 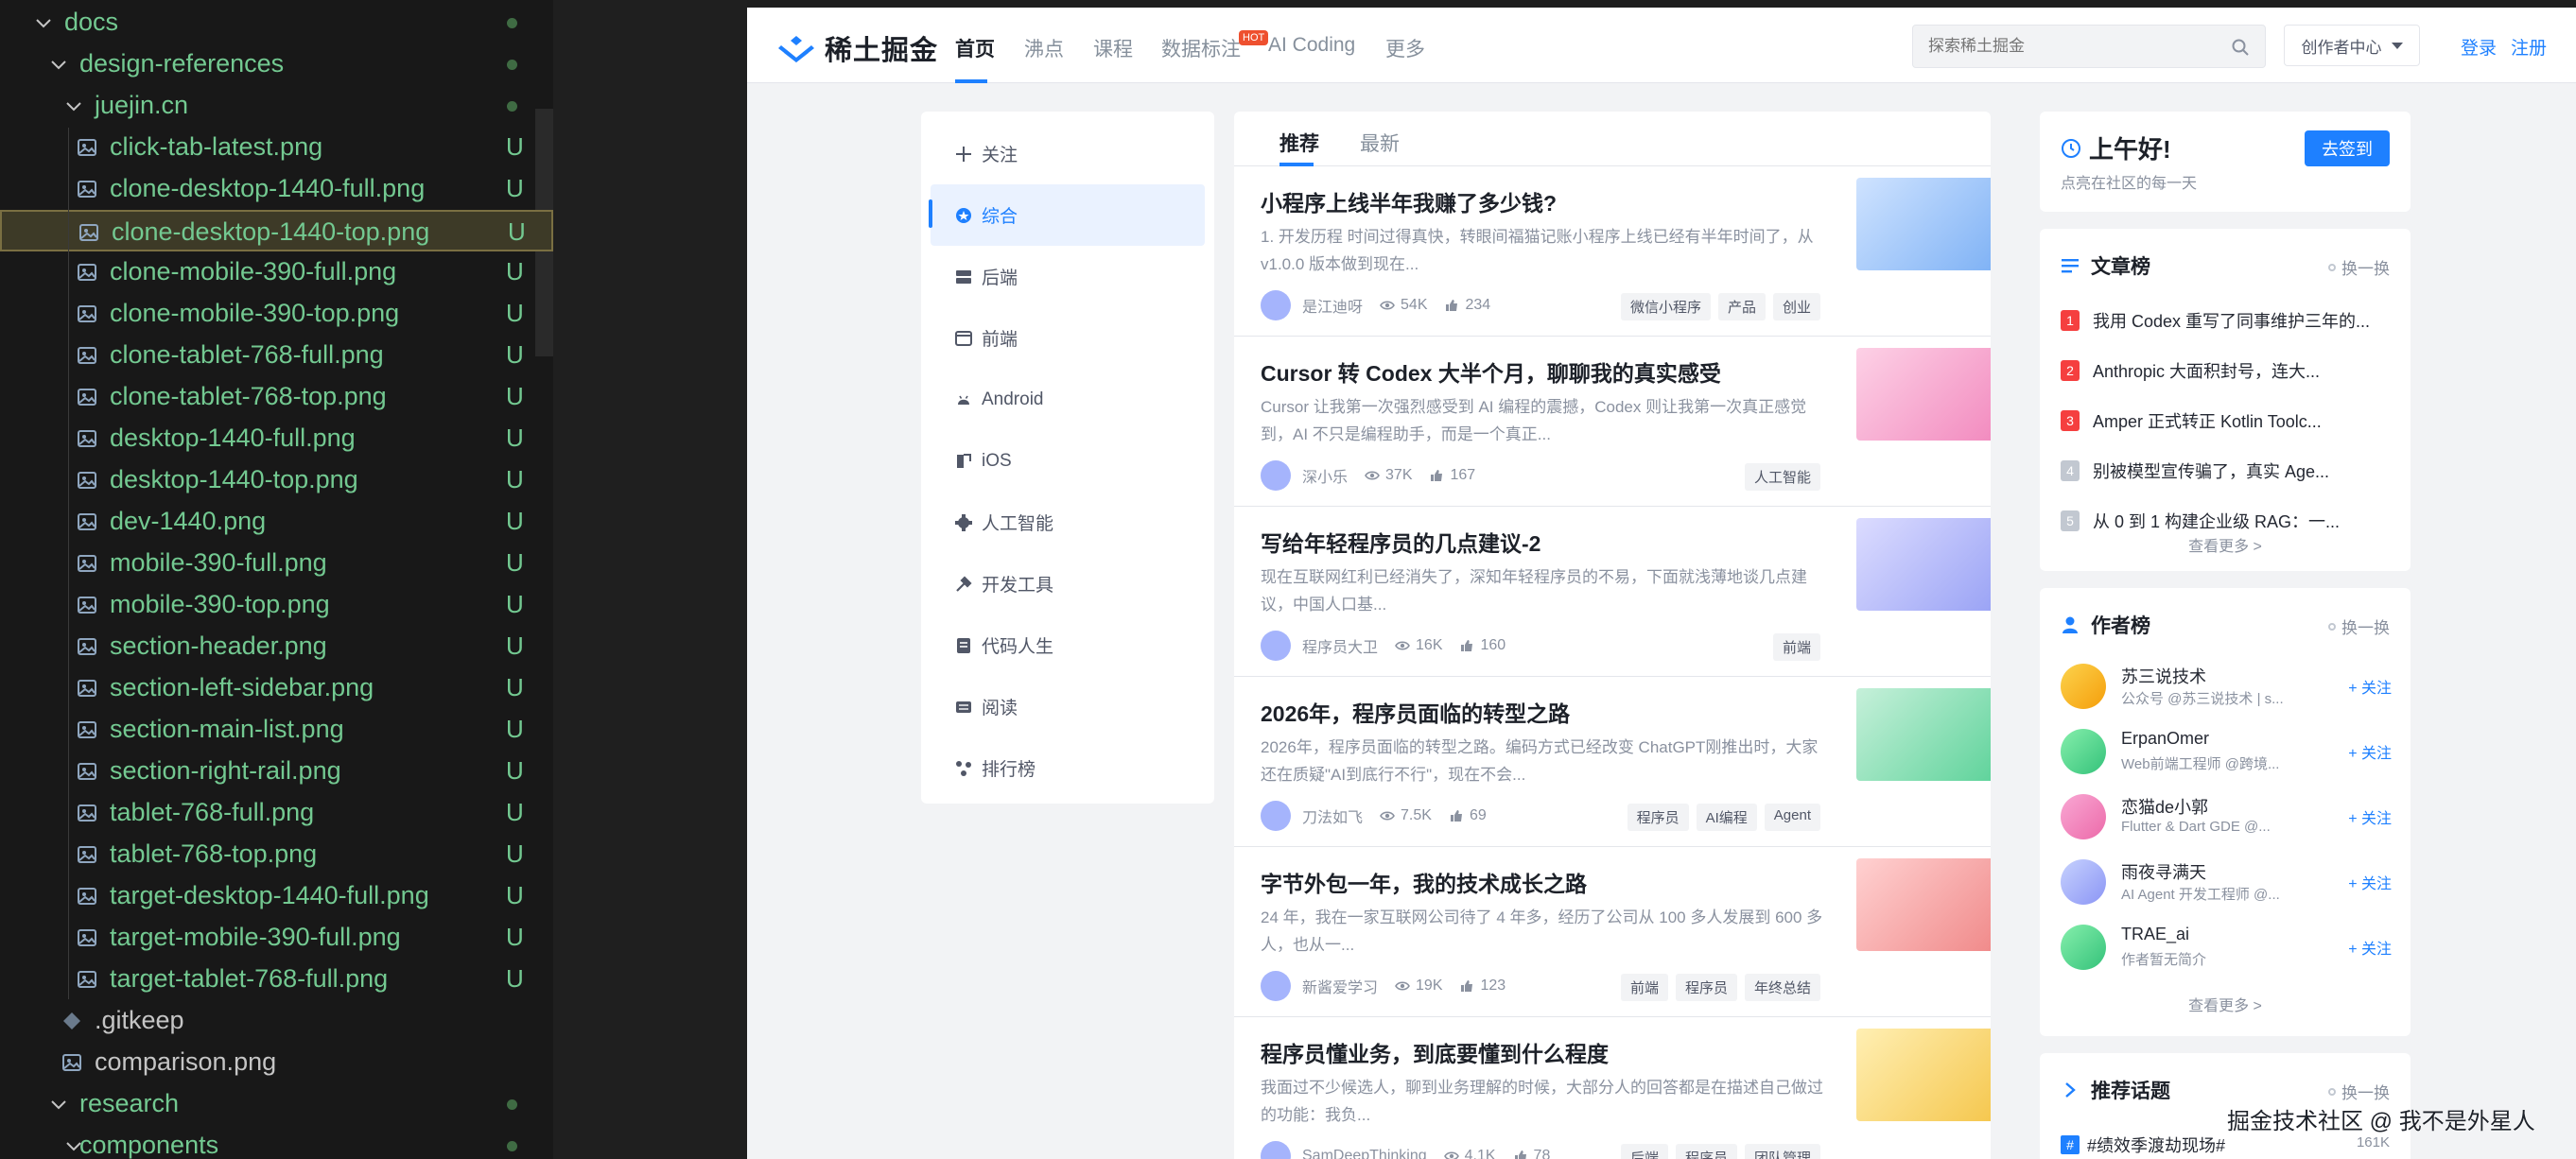 I want to click on explorer-row: clone-mobile-390-top.png U, so click(x=276, y=314).